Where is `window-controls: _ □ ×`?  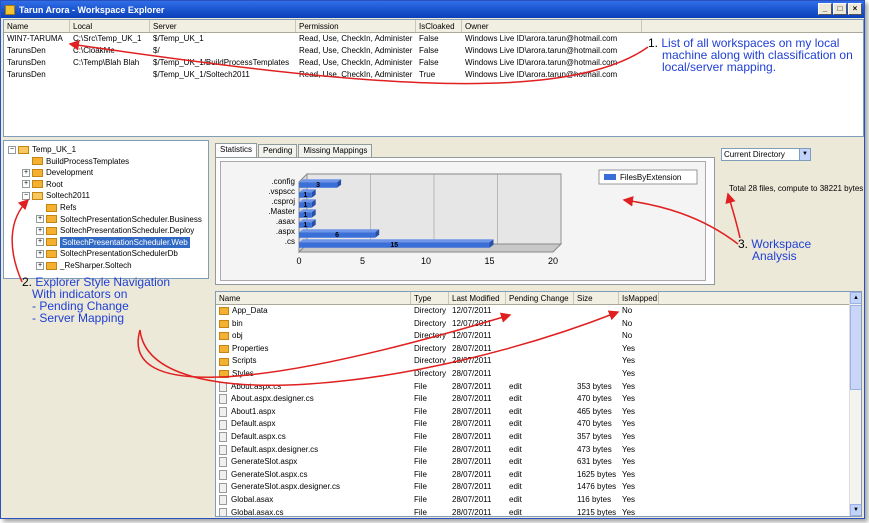
window-controls: _ □ × is located at coordinates (840, 9).